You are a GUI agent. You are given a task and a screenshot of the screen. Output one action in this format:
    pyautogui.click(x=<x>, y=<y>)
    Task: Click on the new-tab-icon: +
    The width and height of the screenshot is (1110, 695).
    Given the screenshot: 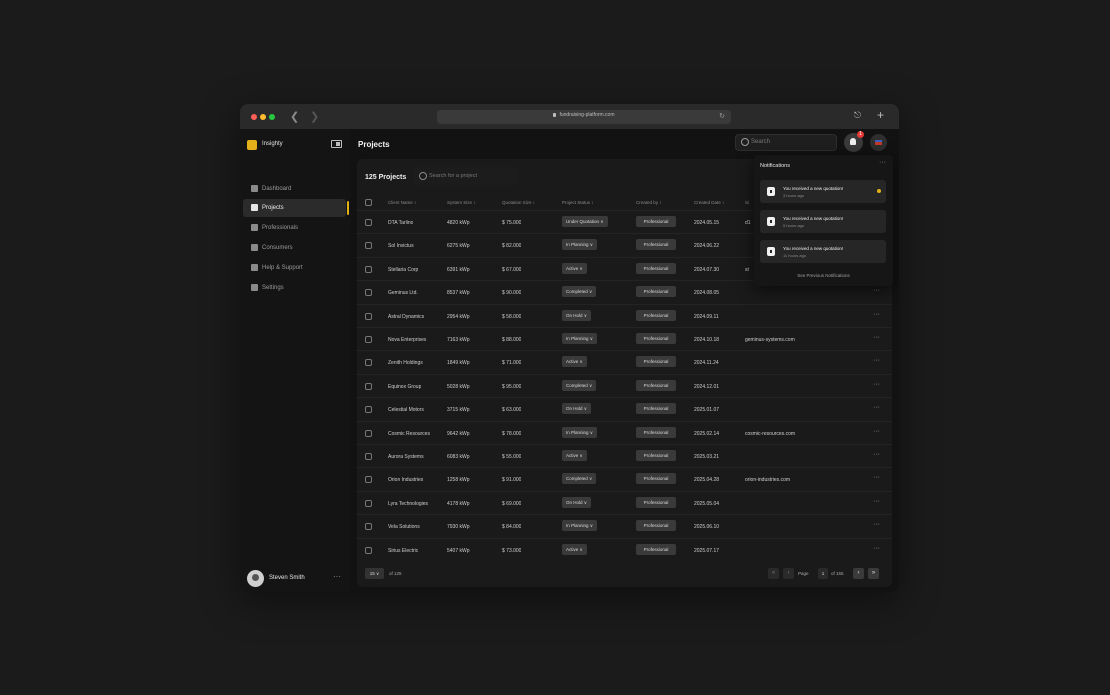 What is the action you would take?
    pyautogui.click(x=880, y=115)
    